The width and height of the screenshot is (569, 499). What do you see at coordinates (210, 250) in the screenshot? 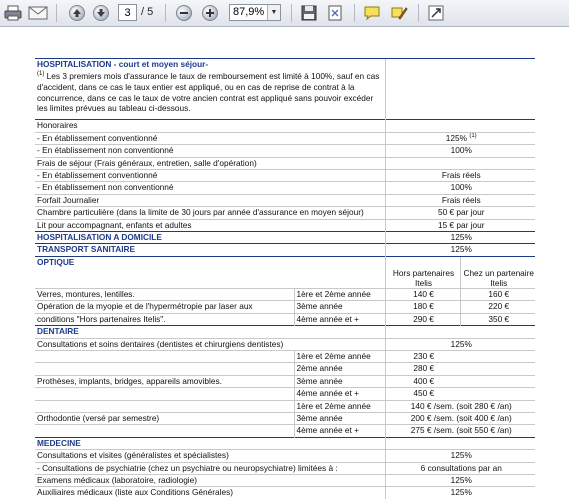
I see `section-transport: TRANSPORT SANITAIRE` at bounding box center [210, 250].